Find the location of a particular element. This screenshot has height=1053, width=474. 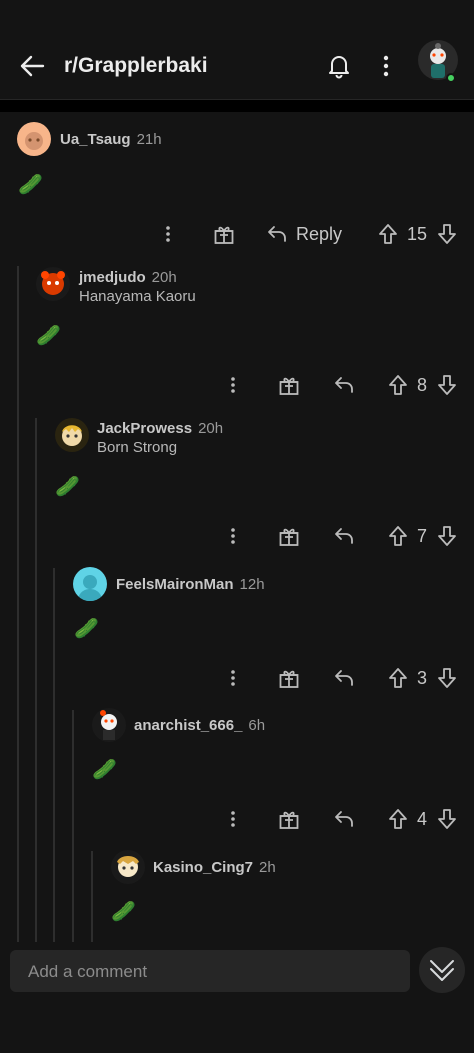

separator is located at coordinates (237, 106).